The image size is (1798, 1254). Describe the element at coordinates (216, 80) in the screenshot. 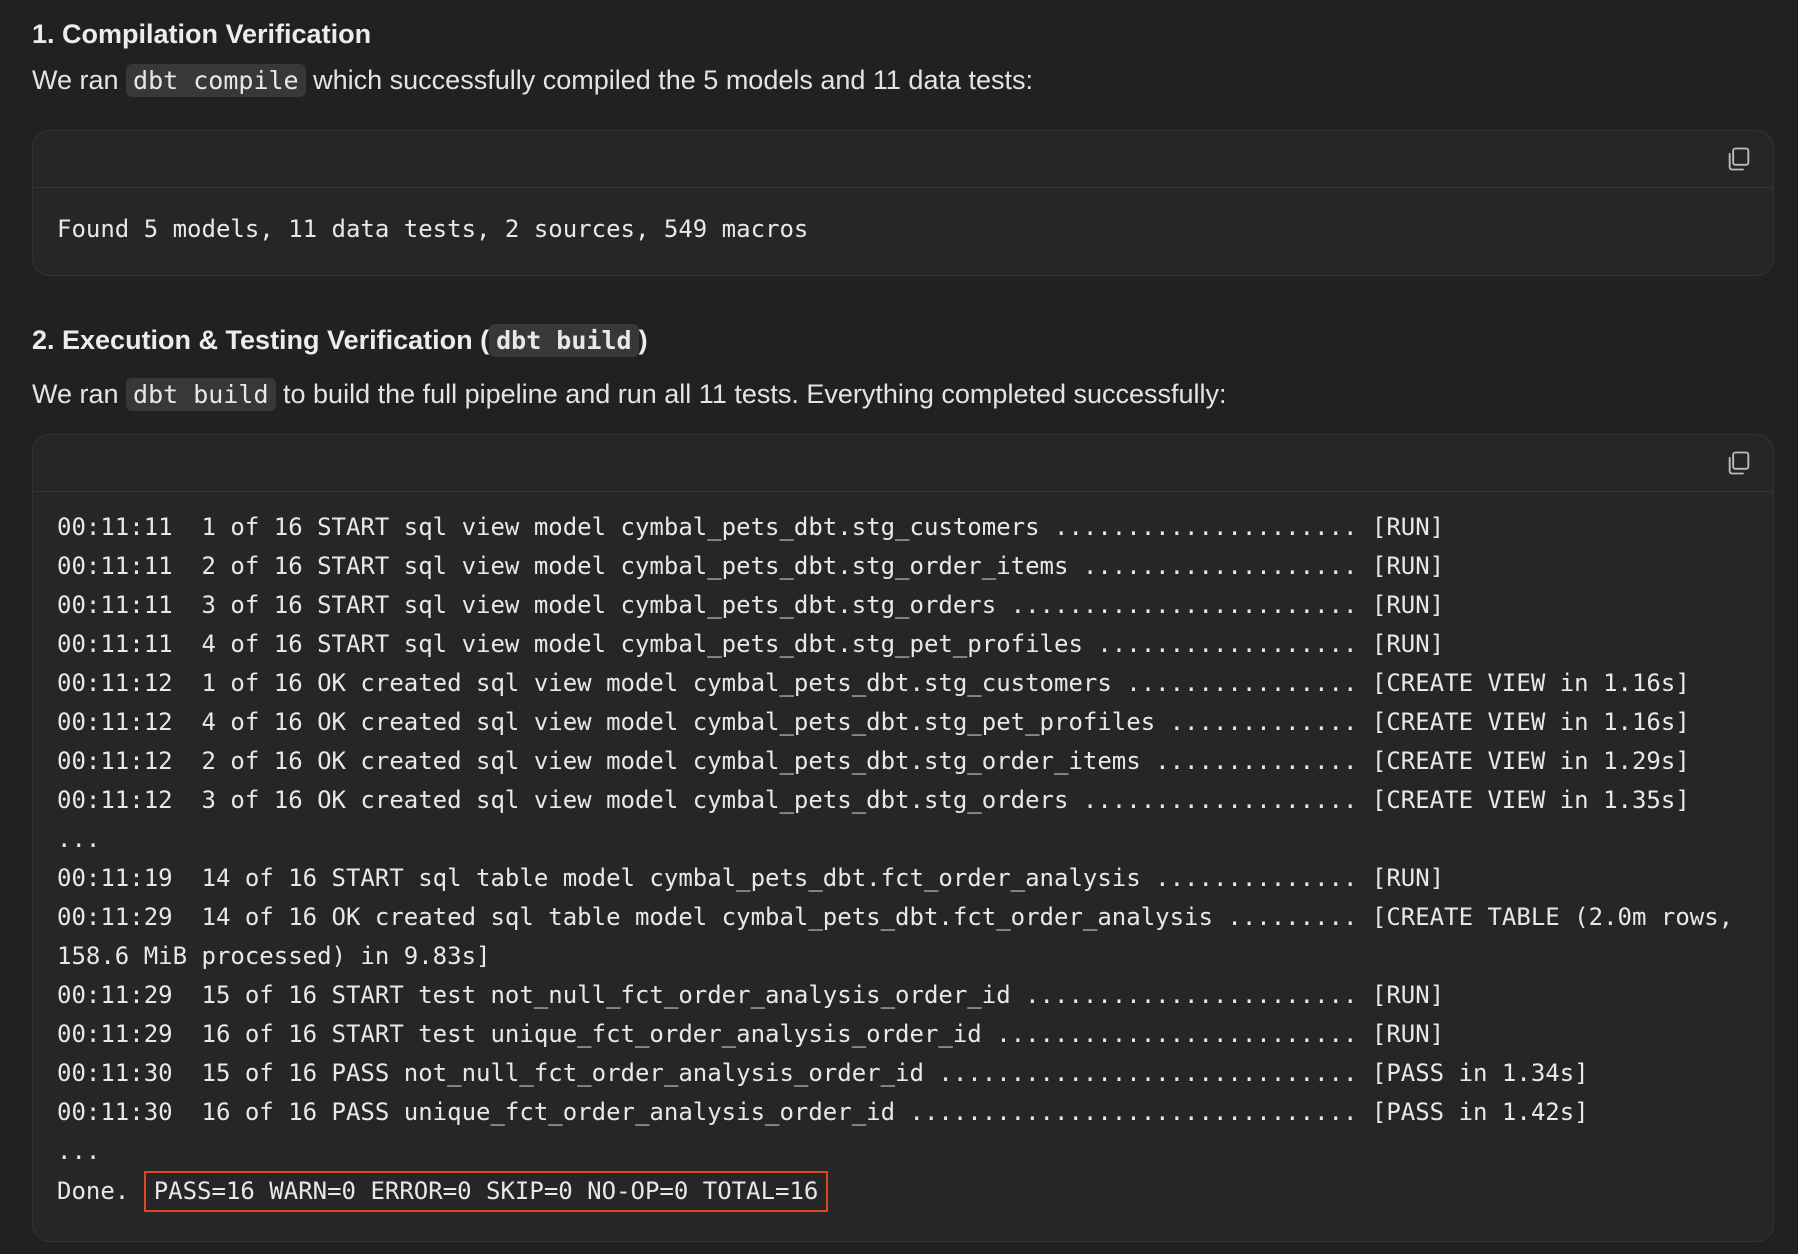

I see `inline-code-dbt-compile: dbt compile` at that location.